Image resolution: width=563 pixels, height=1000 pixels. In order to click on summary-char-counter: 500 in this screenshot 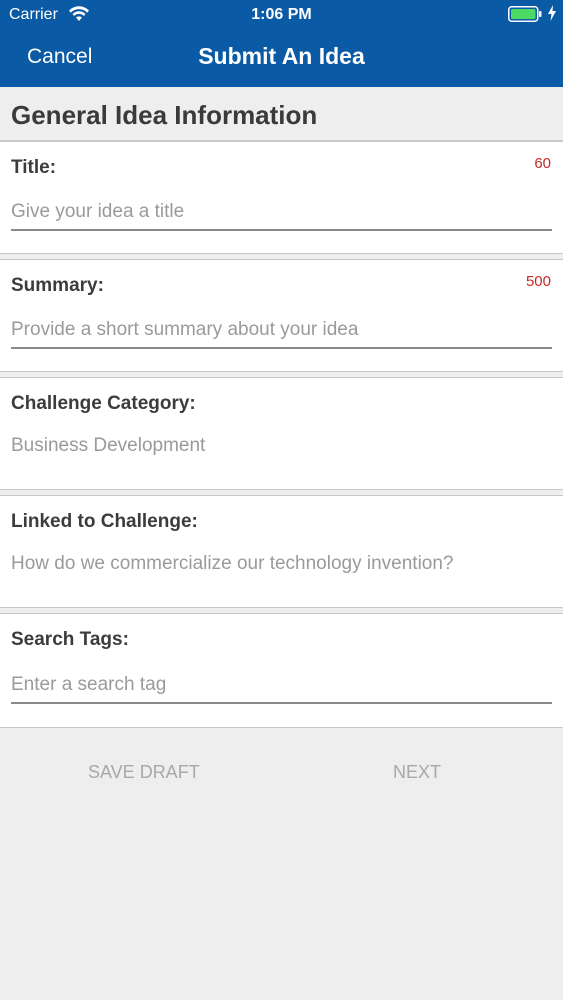, I will do `click(538, 281)`.